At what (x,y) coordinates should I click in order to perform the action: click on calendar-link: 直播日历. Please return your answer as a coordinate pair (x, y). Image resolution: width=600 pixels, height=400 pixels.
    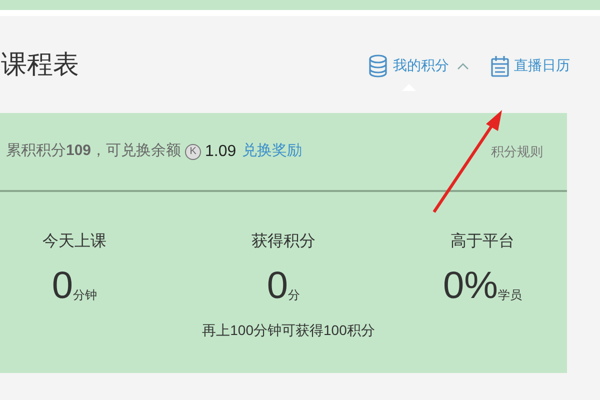
    Looking at the image, I should click on (542, 65).